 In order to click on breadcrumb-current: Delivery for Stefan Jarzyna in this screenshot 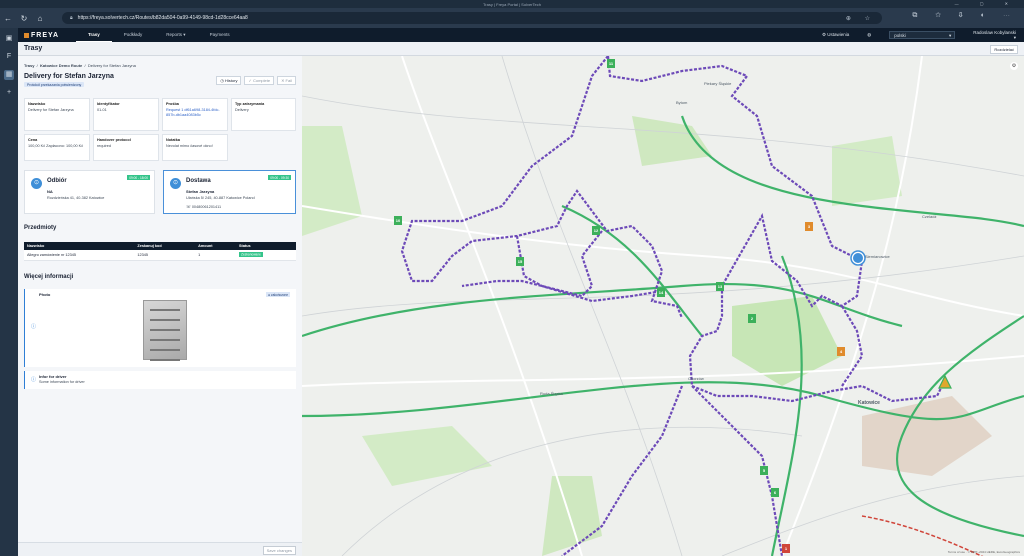, I will do `click(111, 65)`.